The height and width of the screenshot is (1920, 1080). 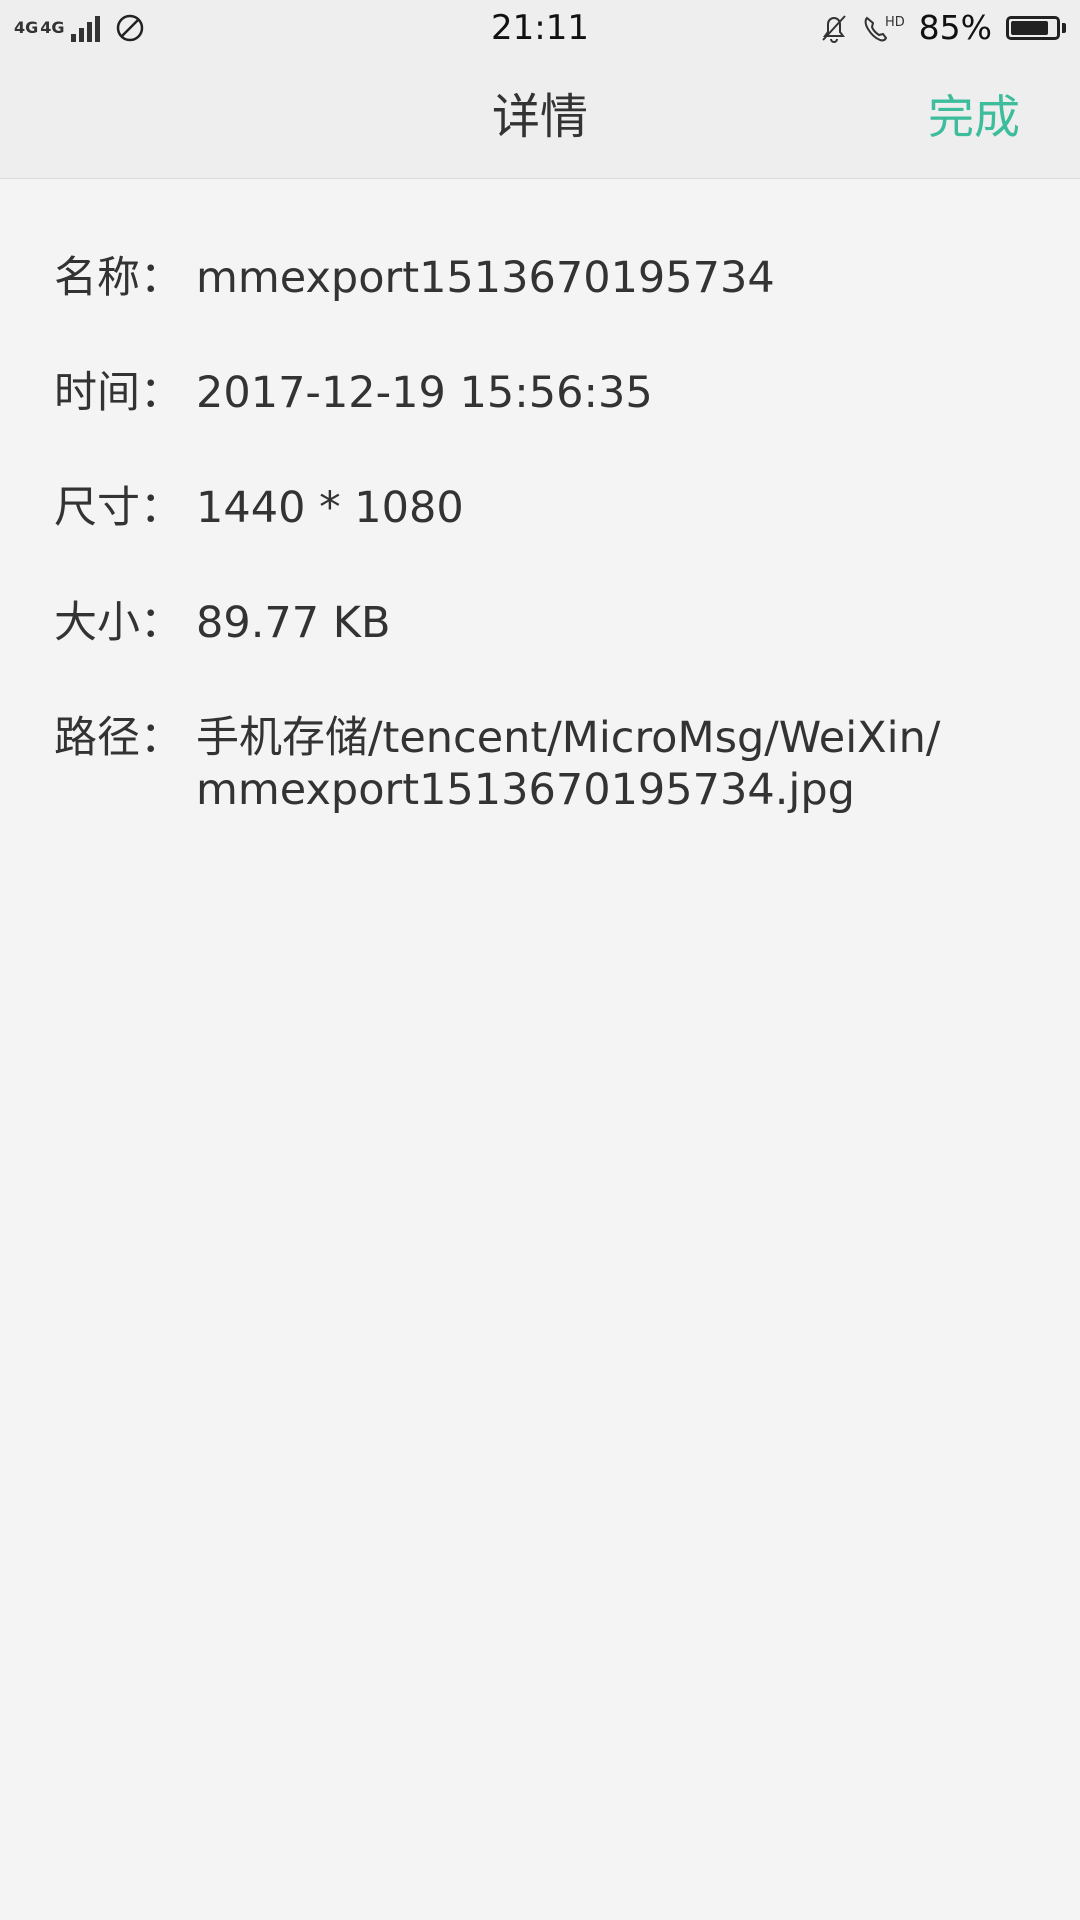 I want to click on battery-icon, so click(x=1033, y=28).